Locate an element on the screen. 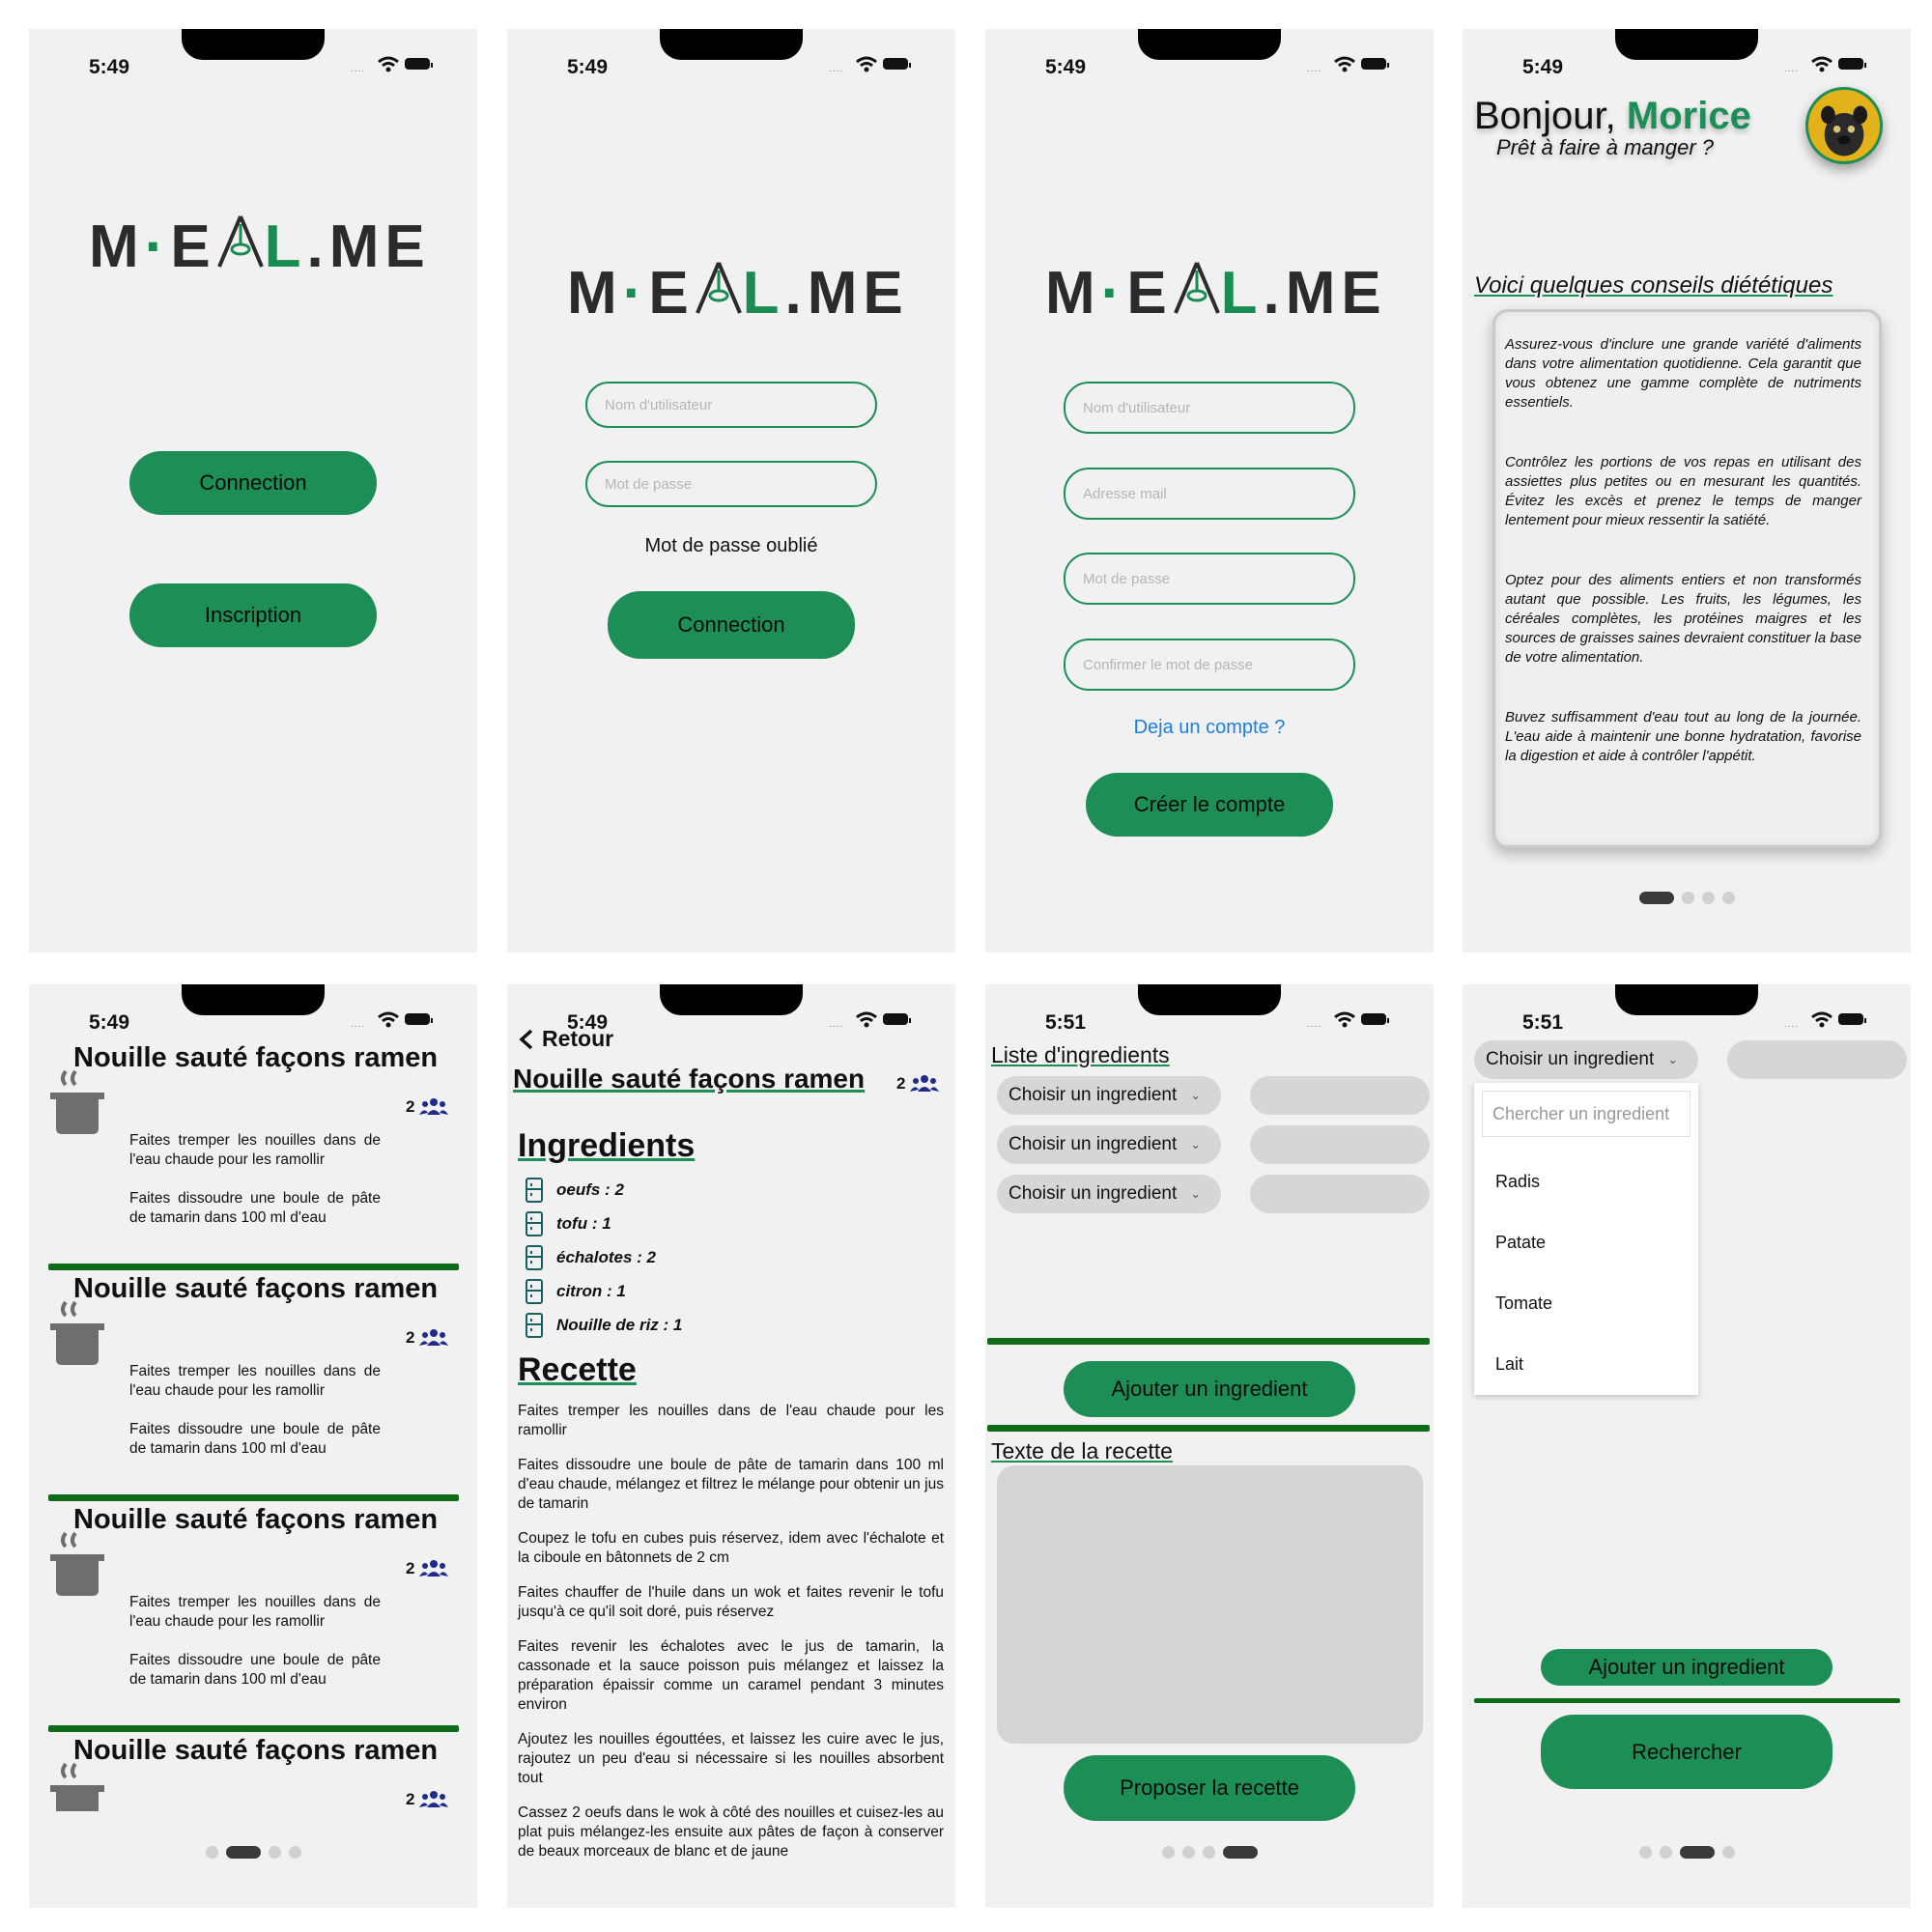  recipe-heading: Recette is located at coordinates (577, 1369).